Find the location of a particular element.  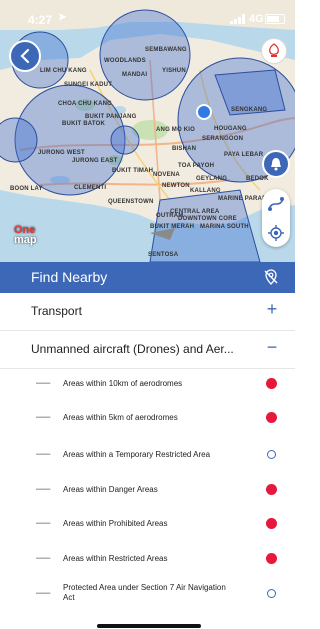

back-button is located at coordinates (25, 56).